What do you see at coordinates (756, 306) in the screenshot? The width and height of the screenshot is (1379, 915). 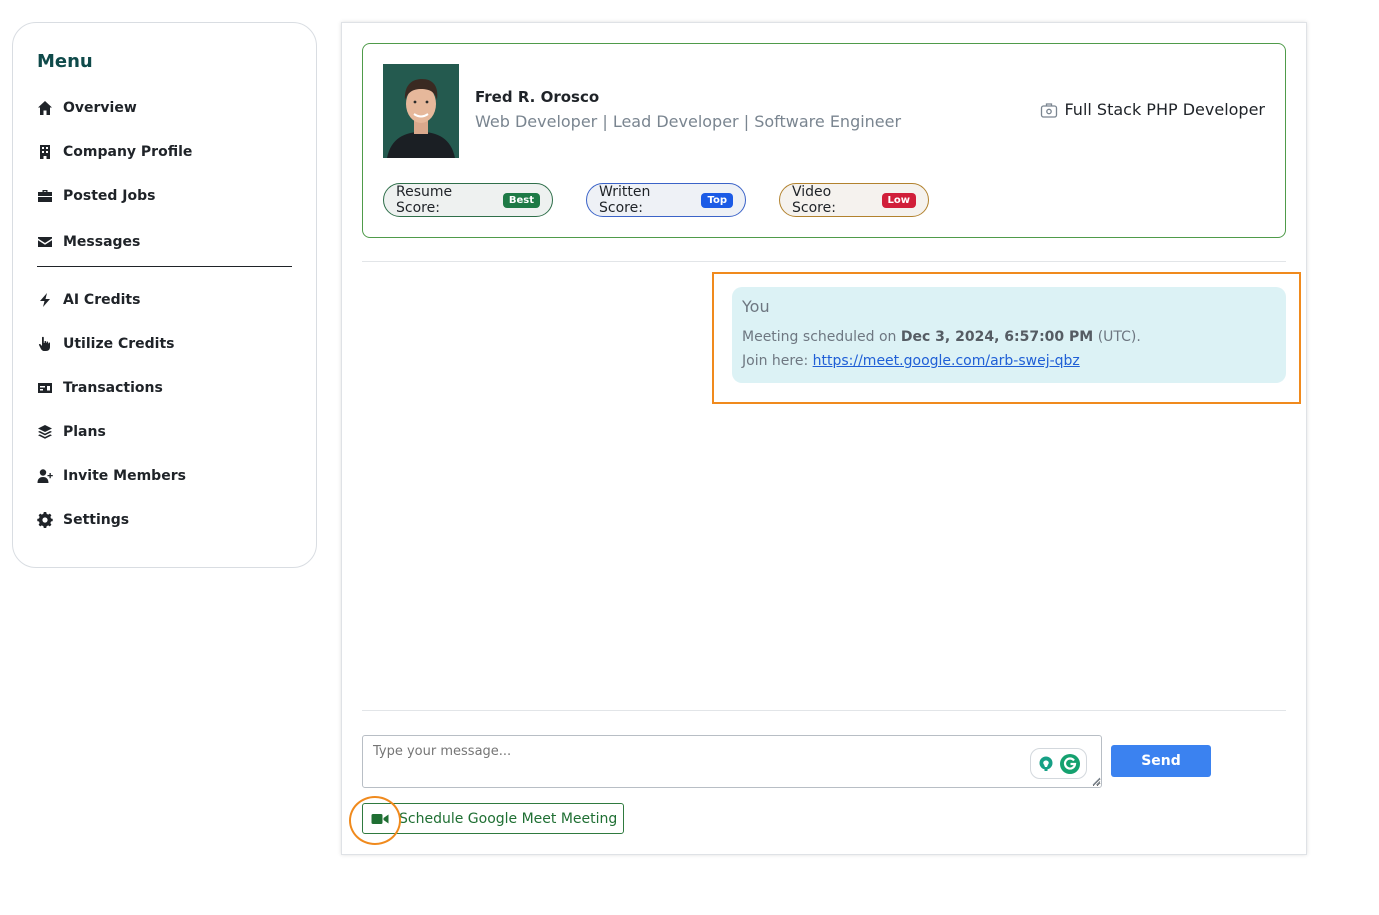 I see `message-sender: You` at bounding box center [756, 306].